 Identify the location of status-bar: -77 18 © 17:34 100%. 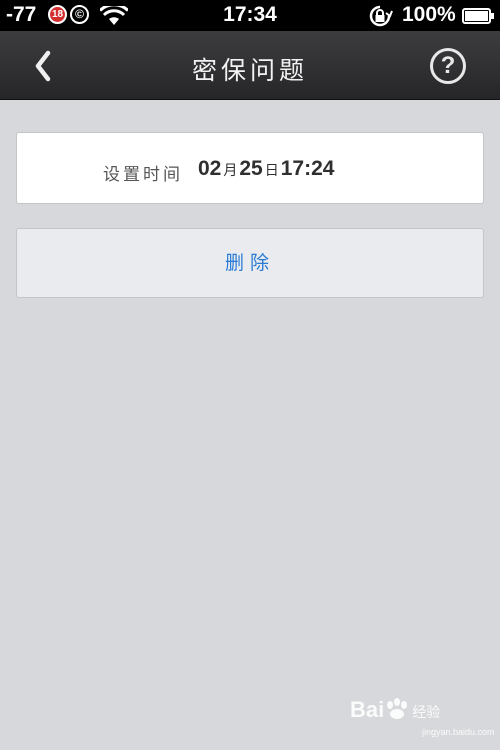
(250, 15).